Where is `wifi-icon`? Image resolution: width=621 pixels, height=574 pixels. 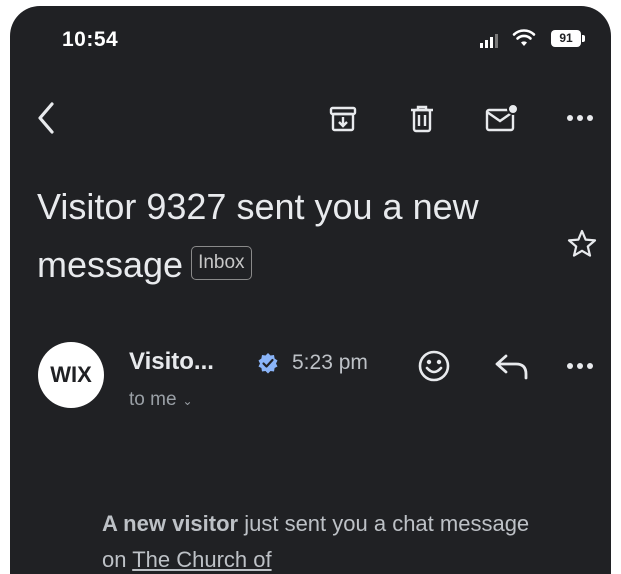
wifi-icon is located at coordinates (524, 37).